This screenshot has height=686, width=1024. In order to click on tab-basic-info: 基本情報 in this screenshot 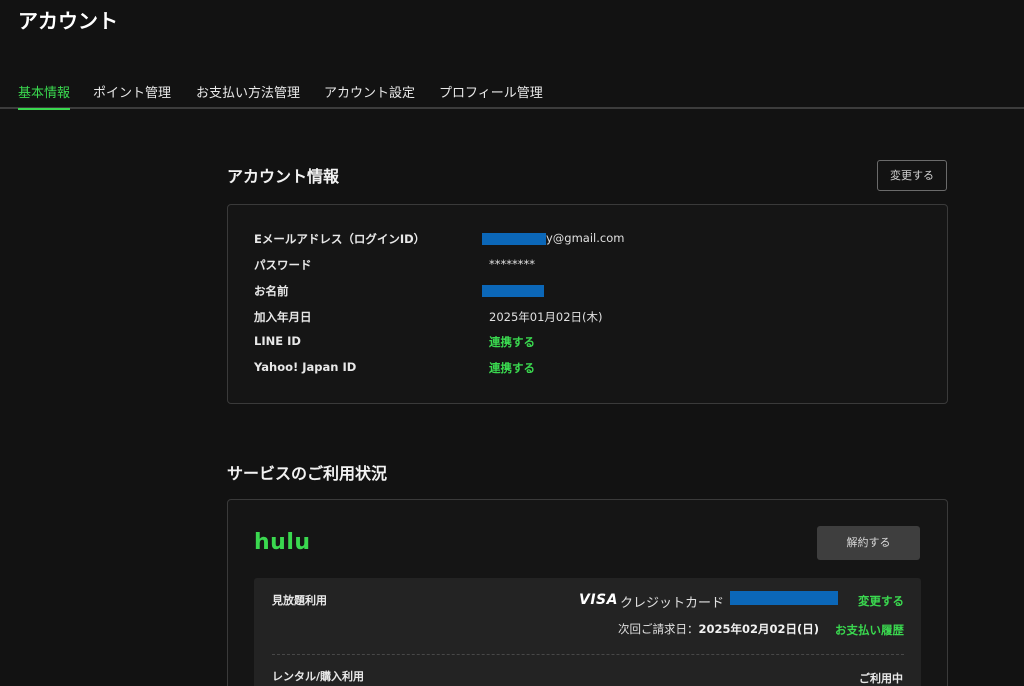, I will do `click(44, 96)`.